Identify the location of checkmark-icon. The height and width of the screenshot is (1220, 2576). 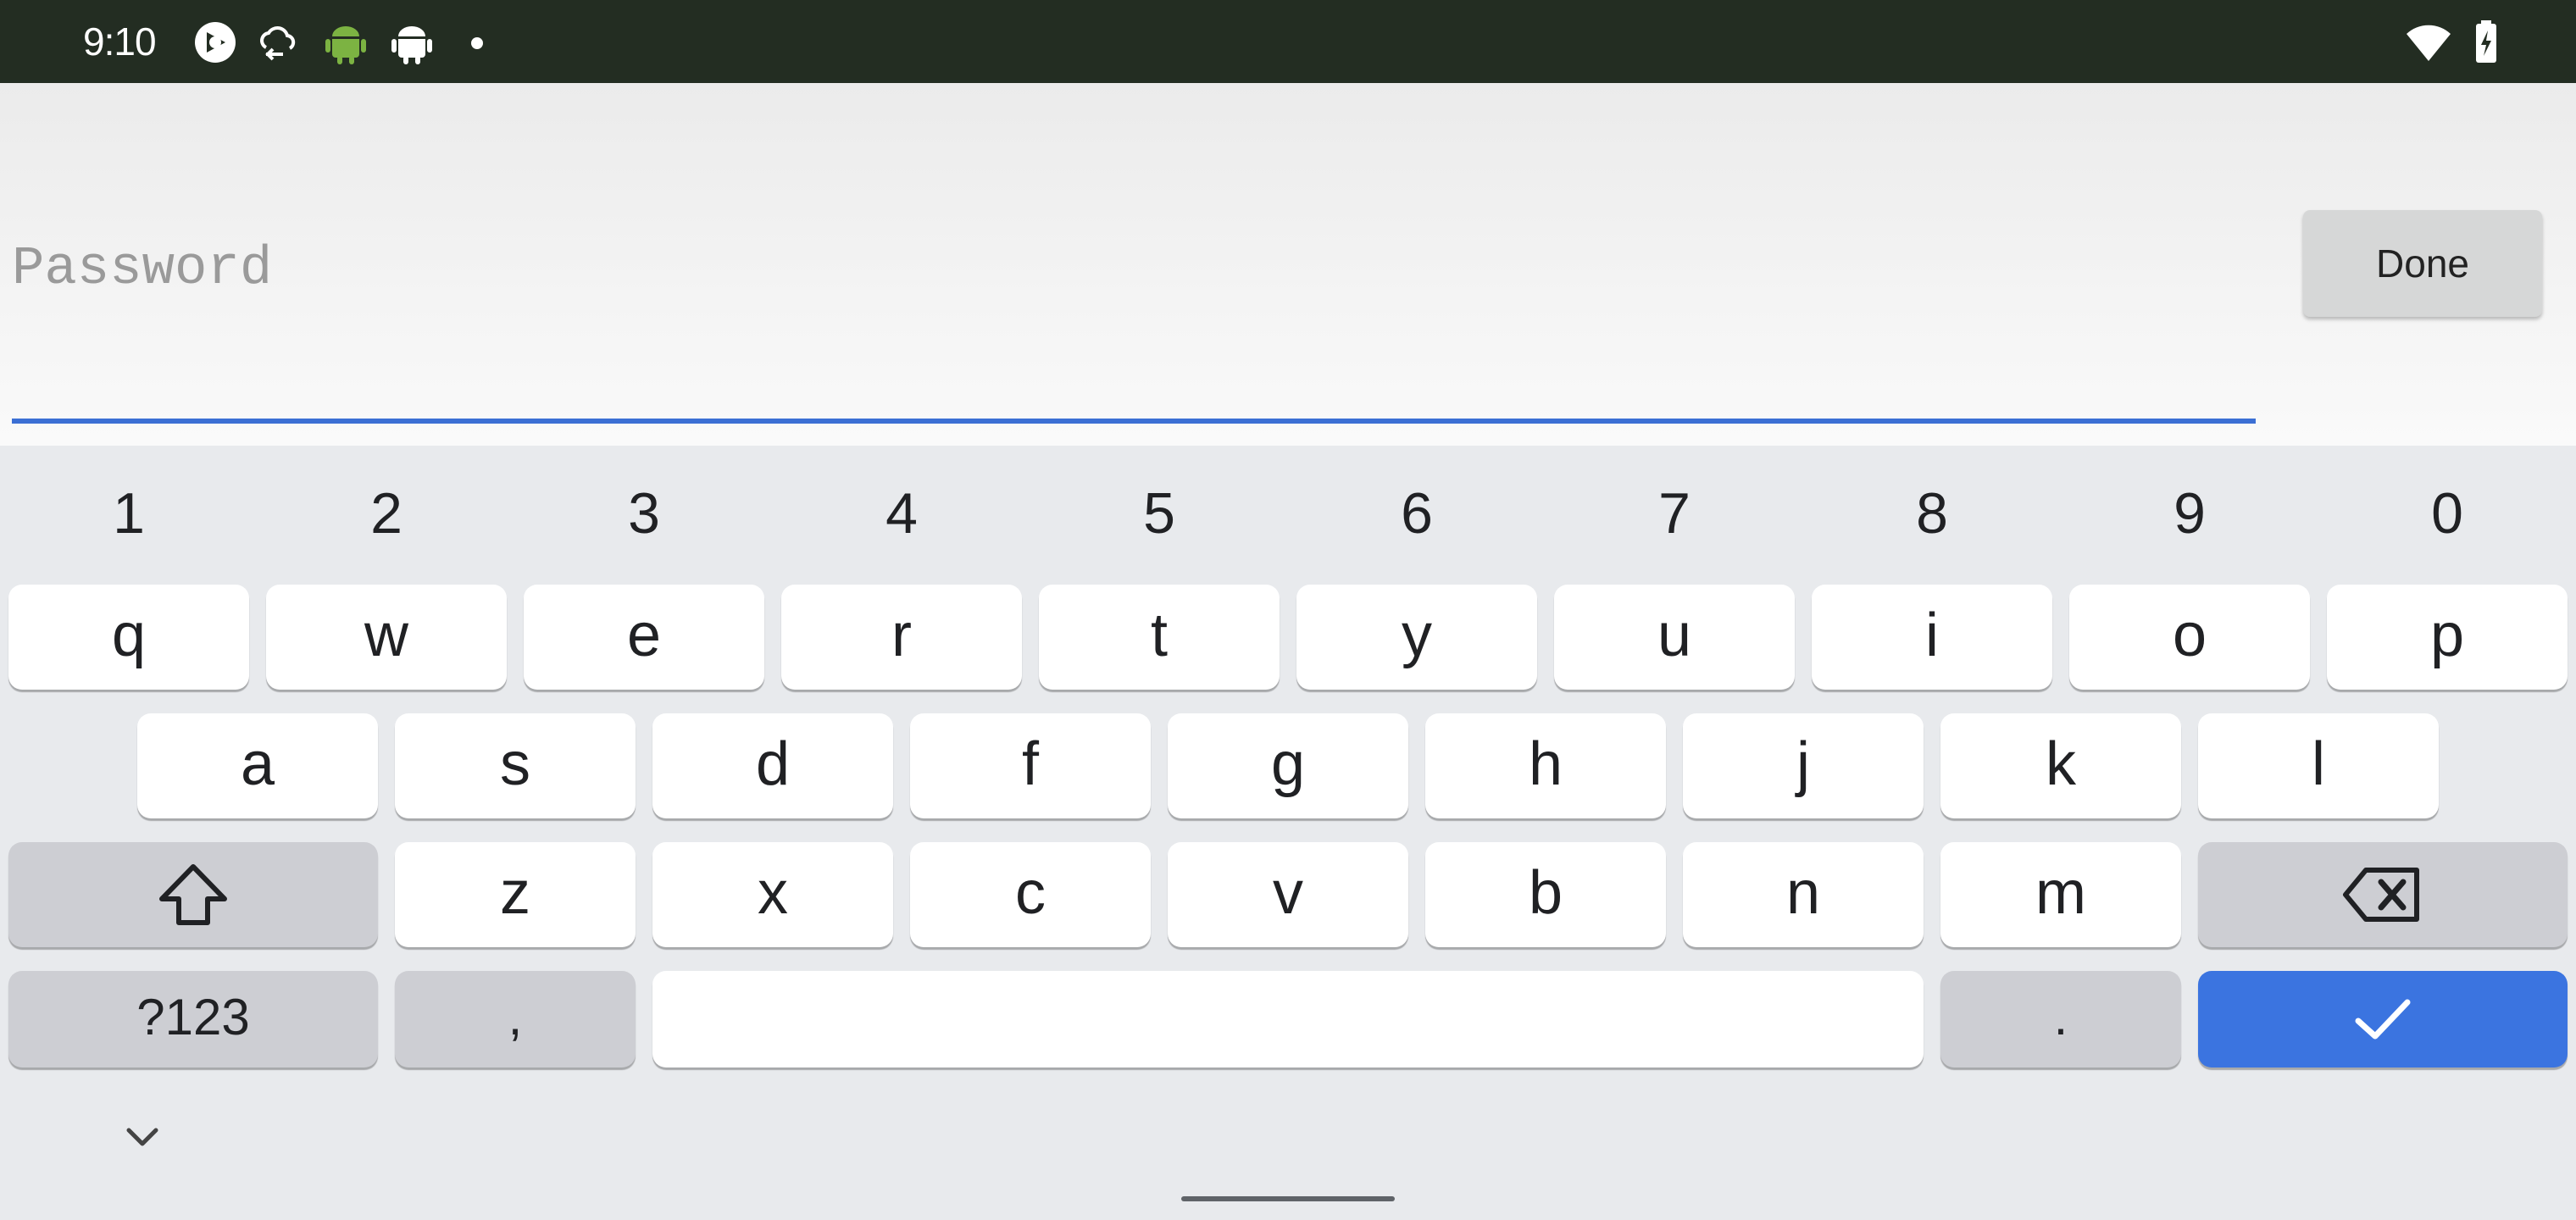
(2383, 1019).